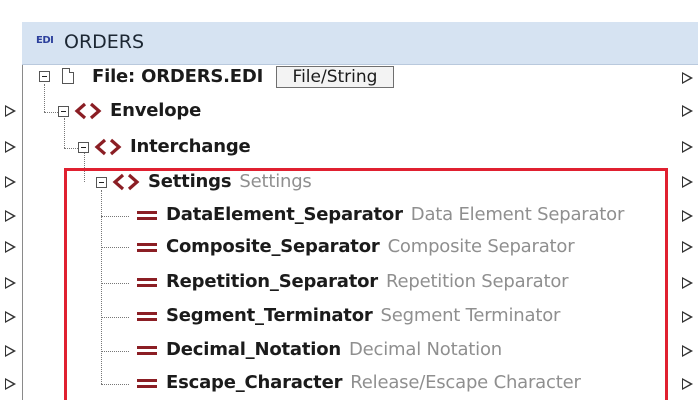  Describe the element at coordinates (45, 40) in the screenshot. I see `edi-icon: EDI` at that location.